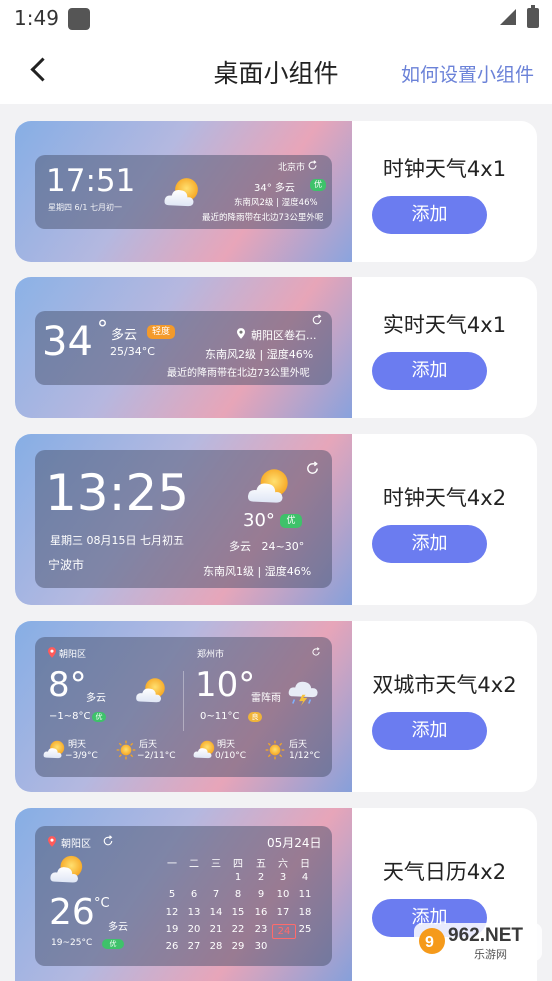 The image size is (552, 981). What do you see at coordinates (118, 927) in the screenshot?
I see `weather-condition: 多云` at bounding box center [118, 927].